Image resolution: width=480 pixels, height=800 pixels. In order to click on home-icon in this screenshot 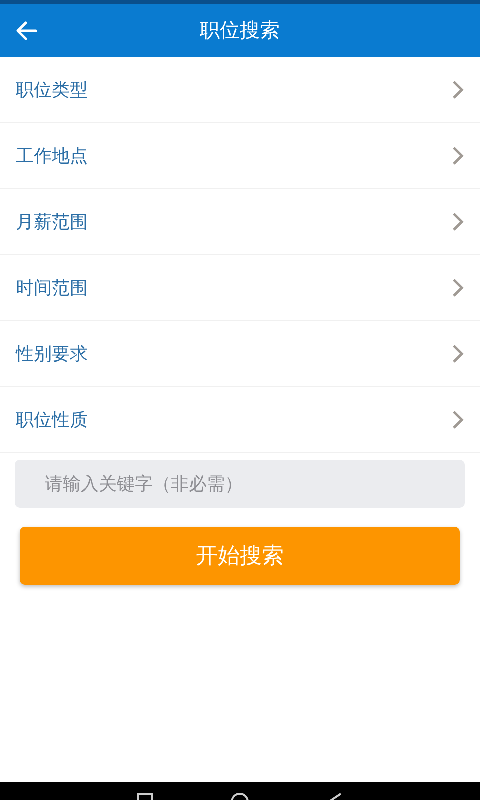, I will do `click(240, 796)`.